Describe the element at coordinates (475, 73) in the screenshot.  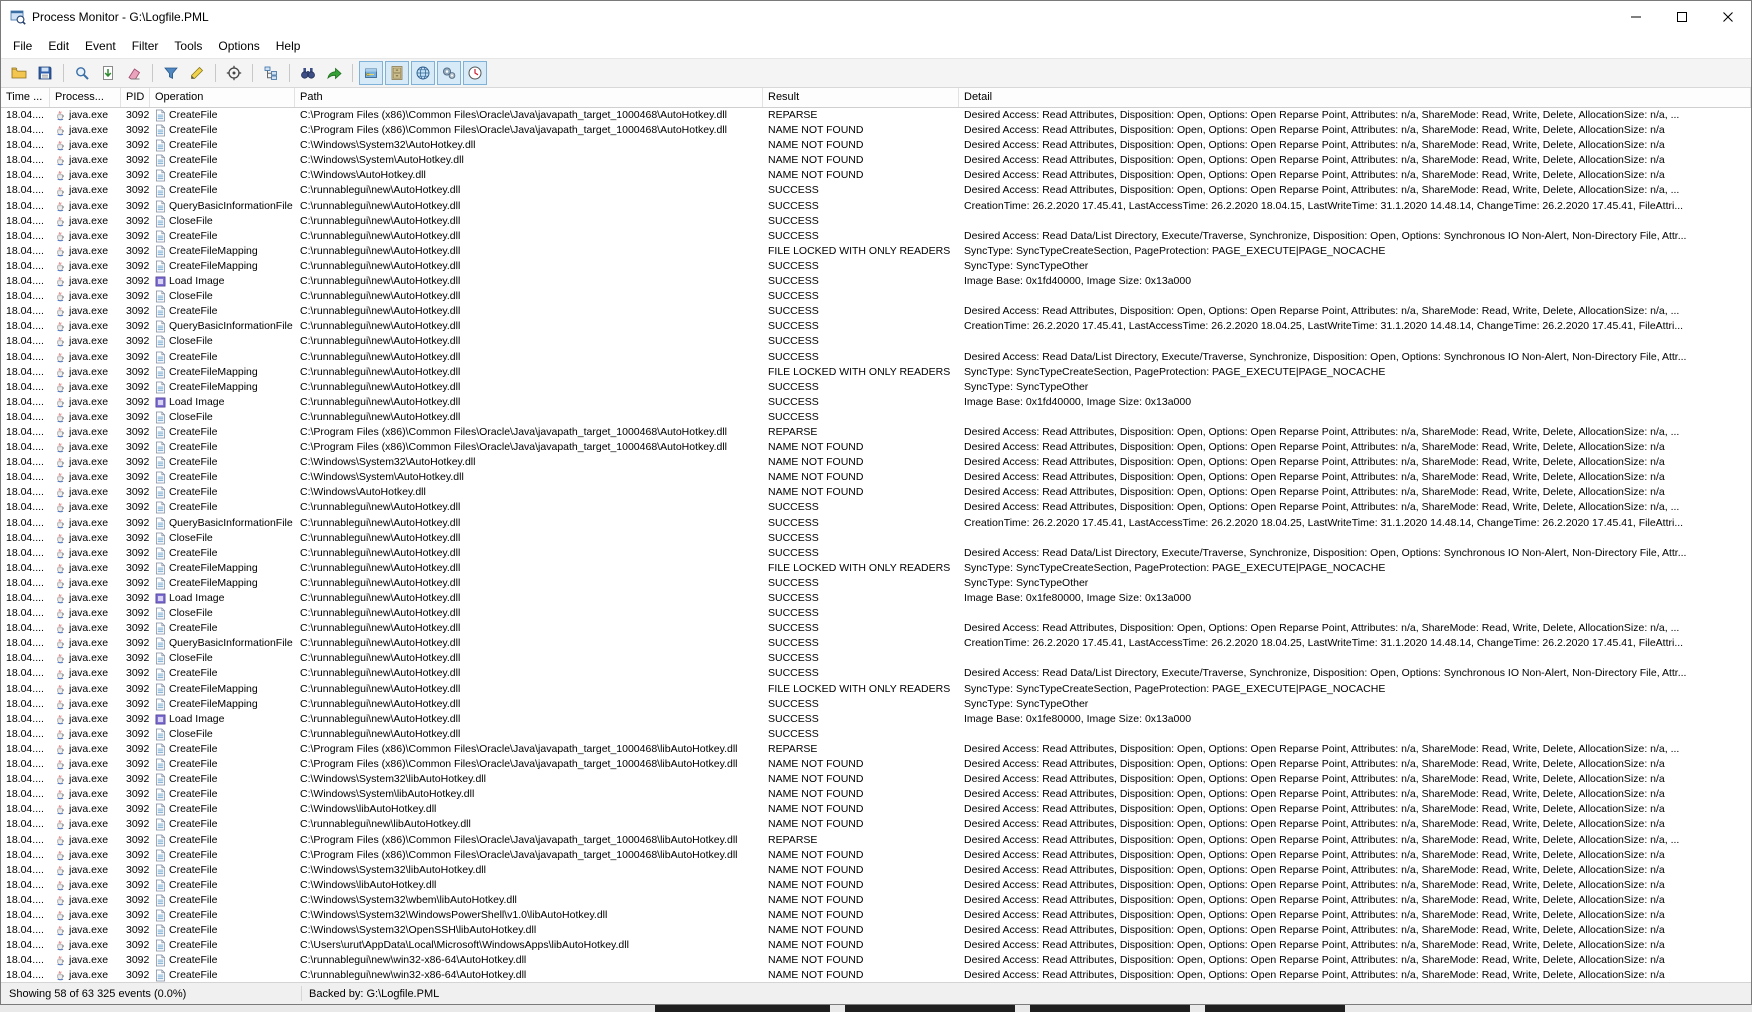
I see `toolbar-button-show-profiling-events` at that location.